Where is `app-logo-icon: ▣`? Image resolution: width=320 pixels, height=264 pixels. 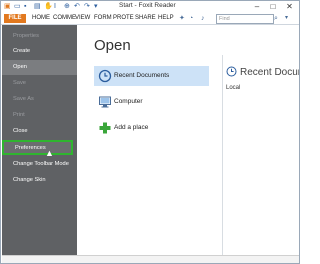
app-logo-icon: ▣ is located at coordinates (7, 6).